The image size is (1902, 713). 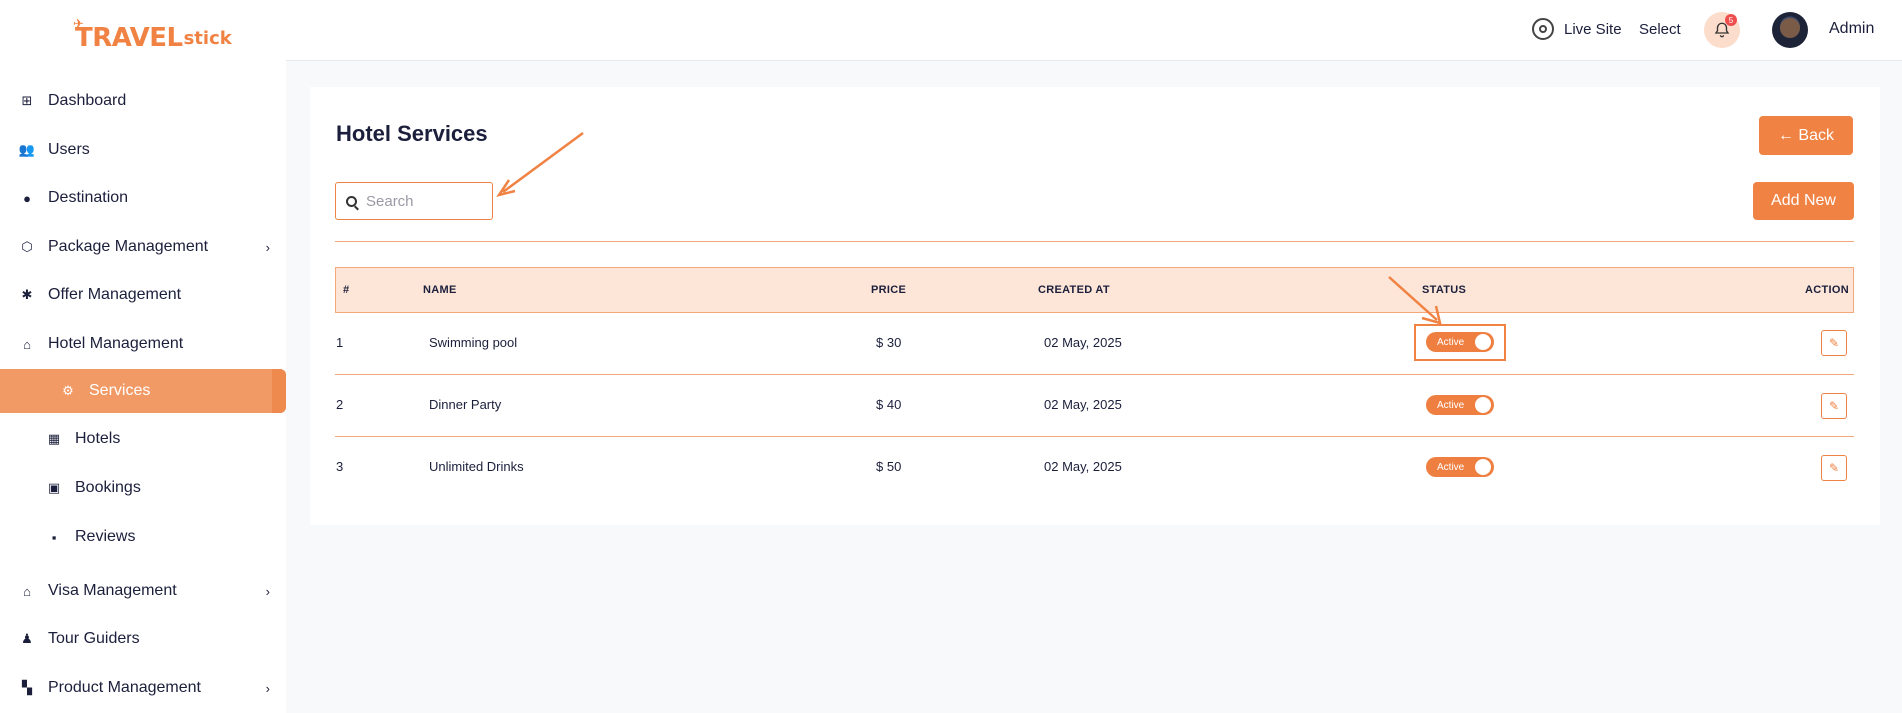 What do you see at coordinates (116, 343) in the screenshot?
I see `sidebar-item-label: Hotel Management` at bounding box center [116, 343].